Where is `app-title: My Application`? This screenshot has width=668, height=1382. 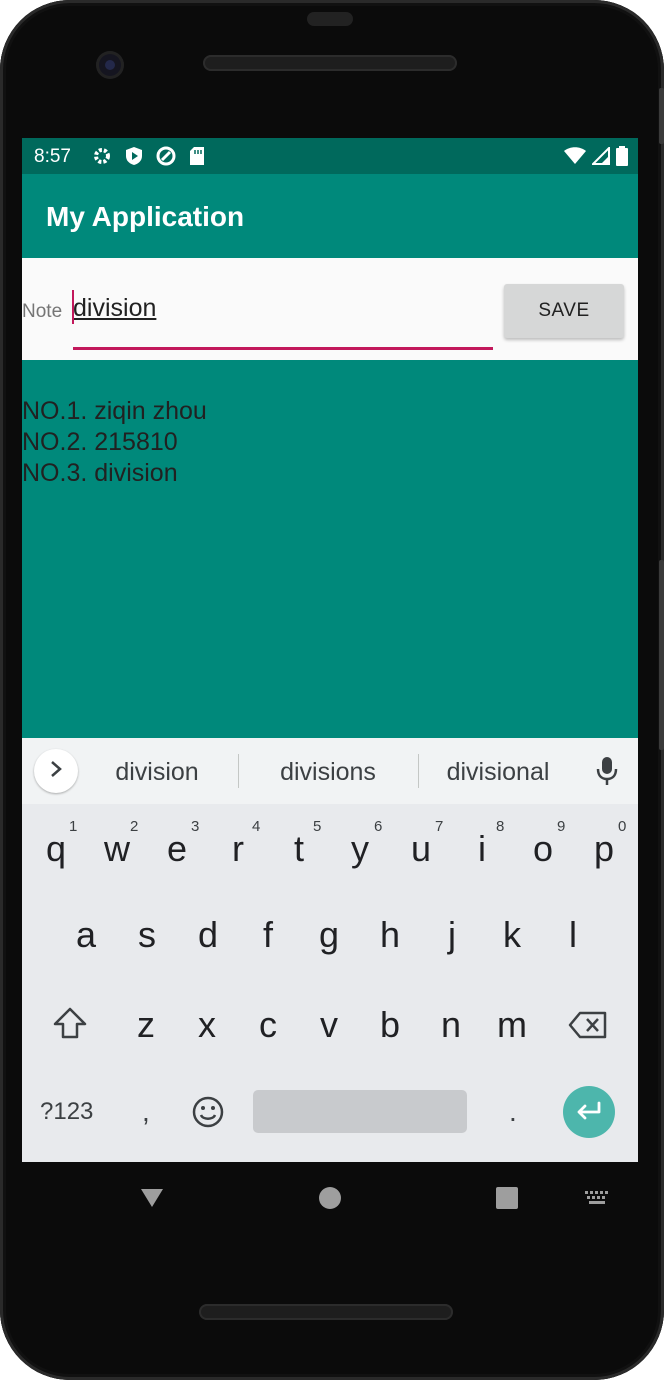
app-title: My Application is located at coordinates (145, 216).